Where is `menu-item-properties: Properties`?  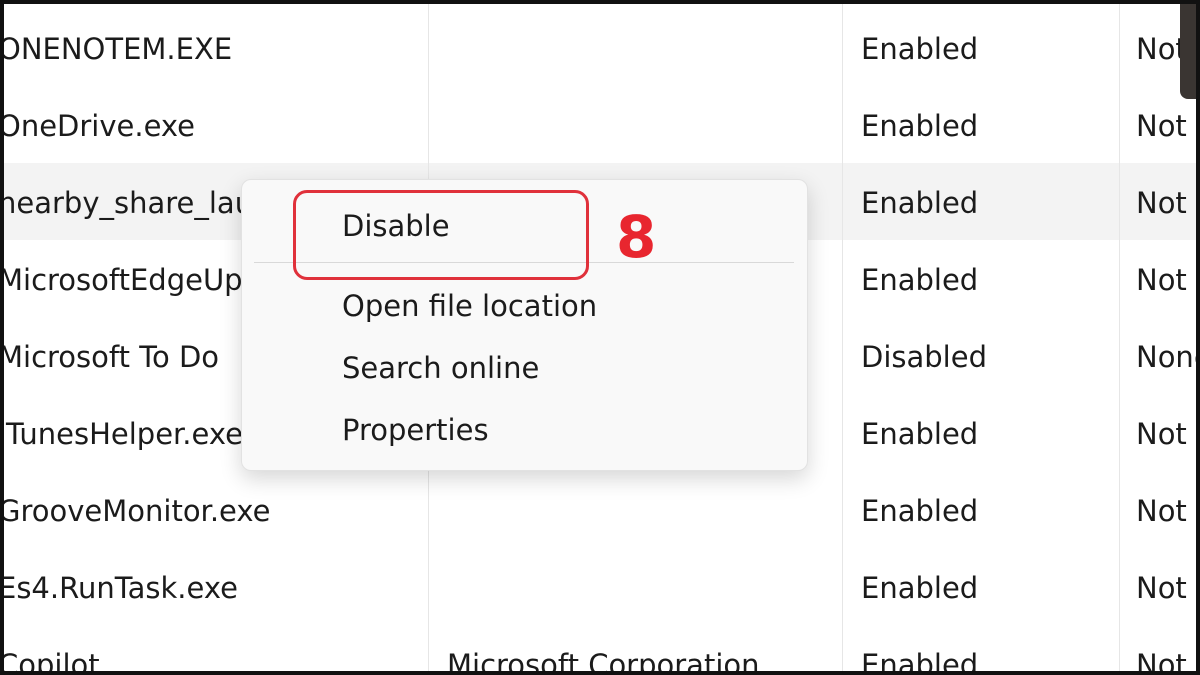
menu-item-properties: Properties is located at coordinates (415, 430).